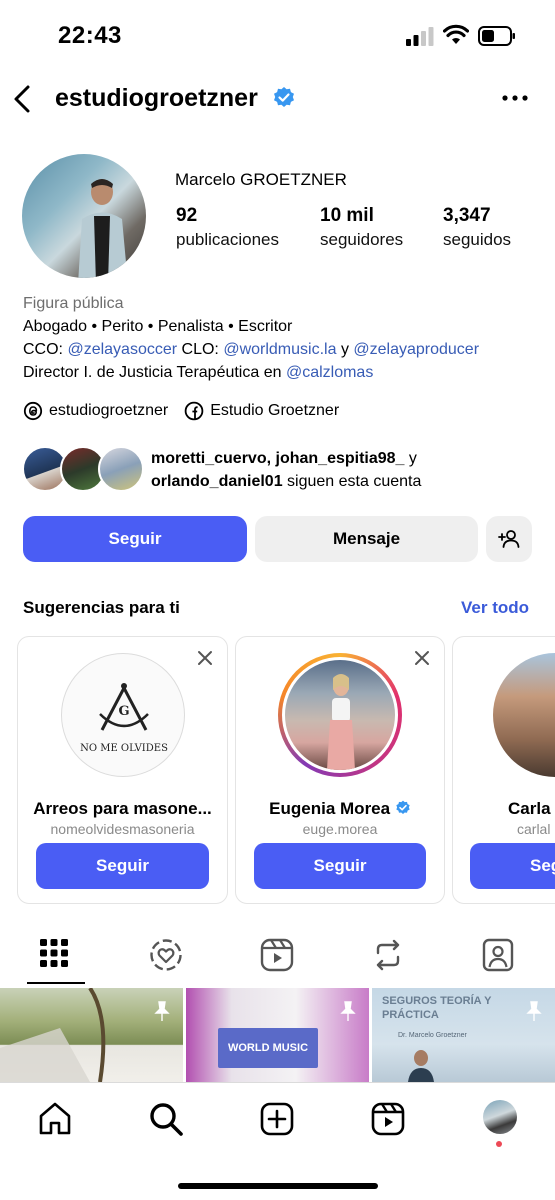 The width and height of the screenshot is (555, 1200). What do you see at coordinates (194, 411) in the screenshot?
I see `facebook-icon` at bounding box center [194, 411].